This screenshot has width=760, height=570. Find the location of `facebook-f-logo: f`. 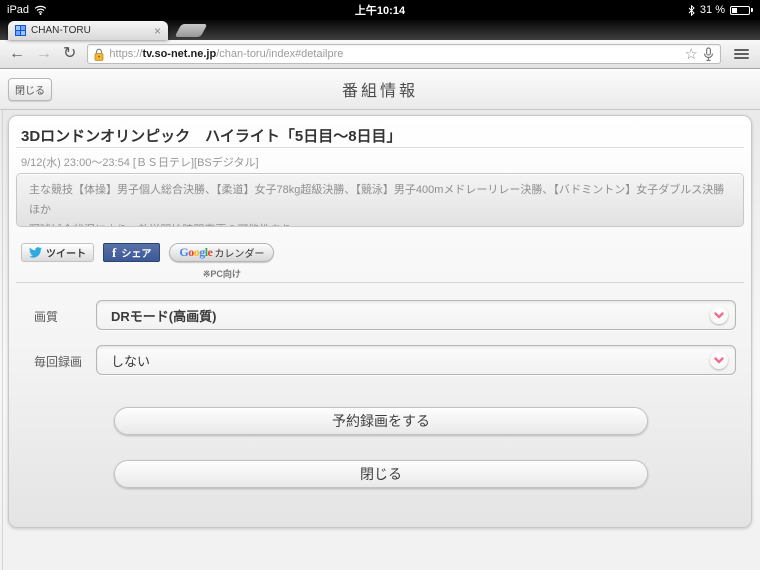

facebook-f-logo: f is located at coordinates (114, 252).